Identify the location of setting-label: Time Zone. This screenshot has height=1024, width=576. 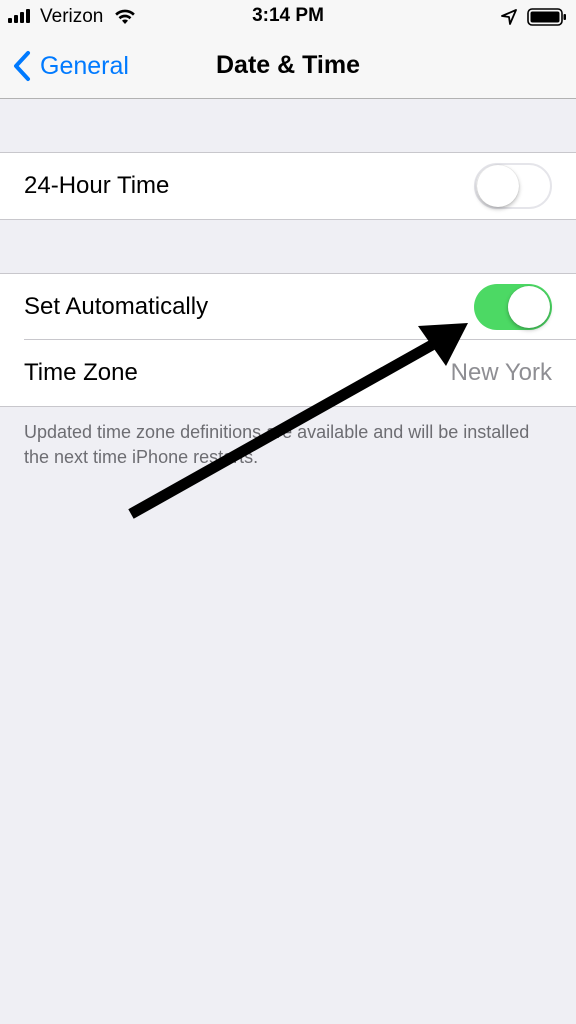
(81, 372).